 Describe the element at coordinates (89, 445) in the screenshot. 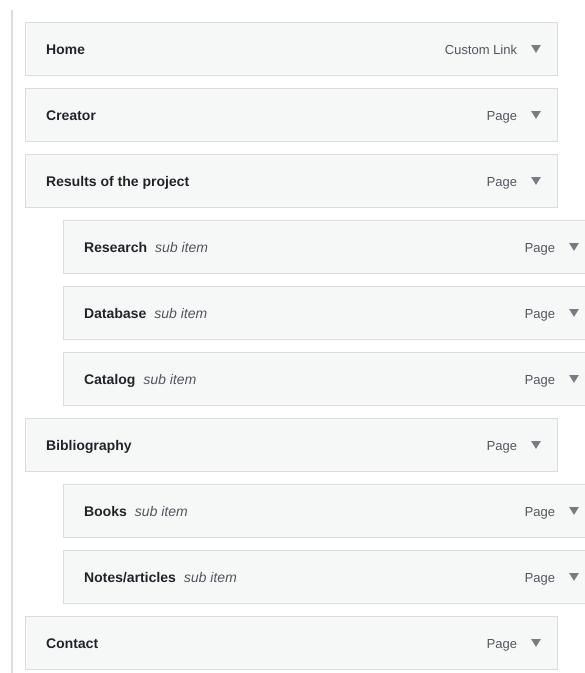

I see `menu-item-title: Bibliography` at that location.